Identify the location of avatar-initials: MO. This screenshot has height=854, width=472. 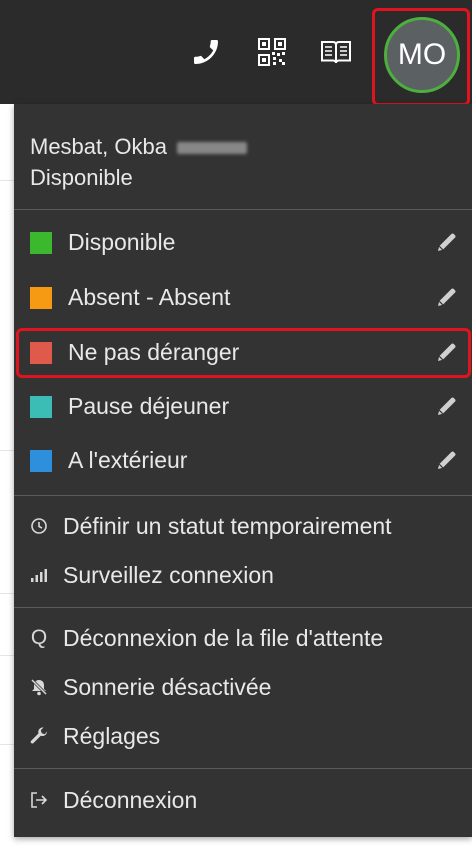
(422, 54).